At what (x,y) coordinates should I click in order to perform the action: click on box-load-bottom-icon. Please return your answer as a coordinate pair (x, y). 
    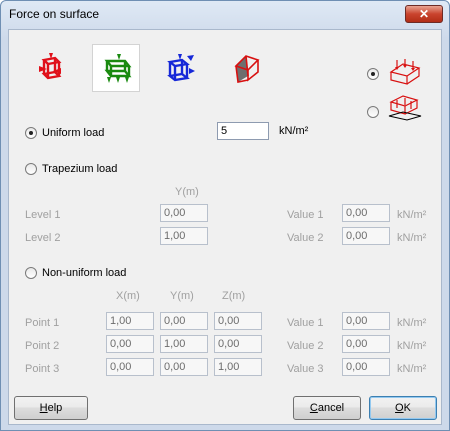
    Looking at the image, I should click on (405, 108).